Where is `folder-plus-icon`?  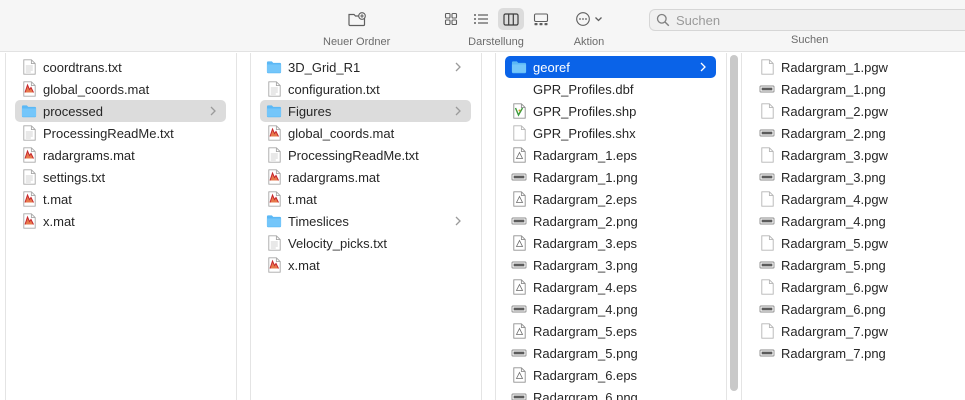 folder-plus-icon is located at coordinates (357, 19).